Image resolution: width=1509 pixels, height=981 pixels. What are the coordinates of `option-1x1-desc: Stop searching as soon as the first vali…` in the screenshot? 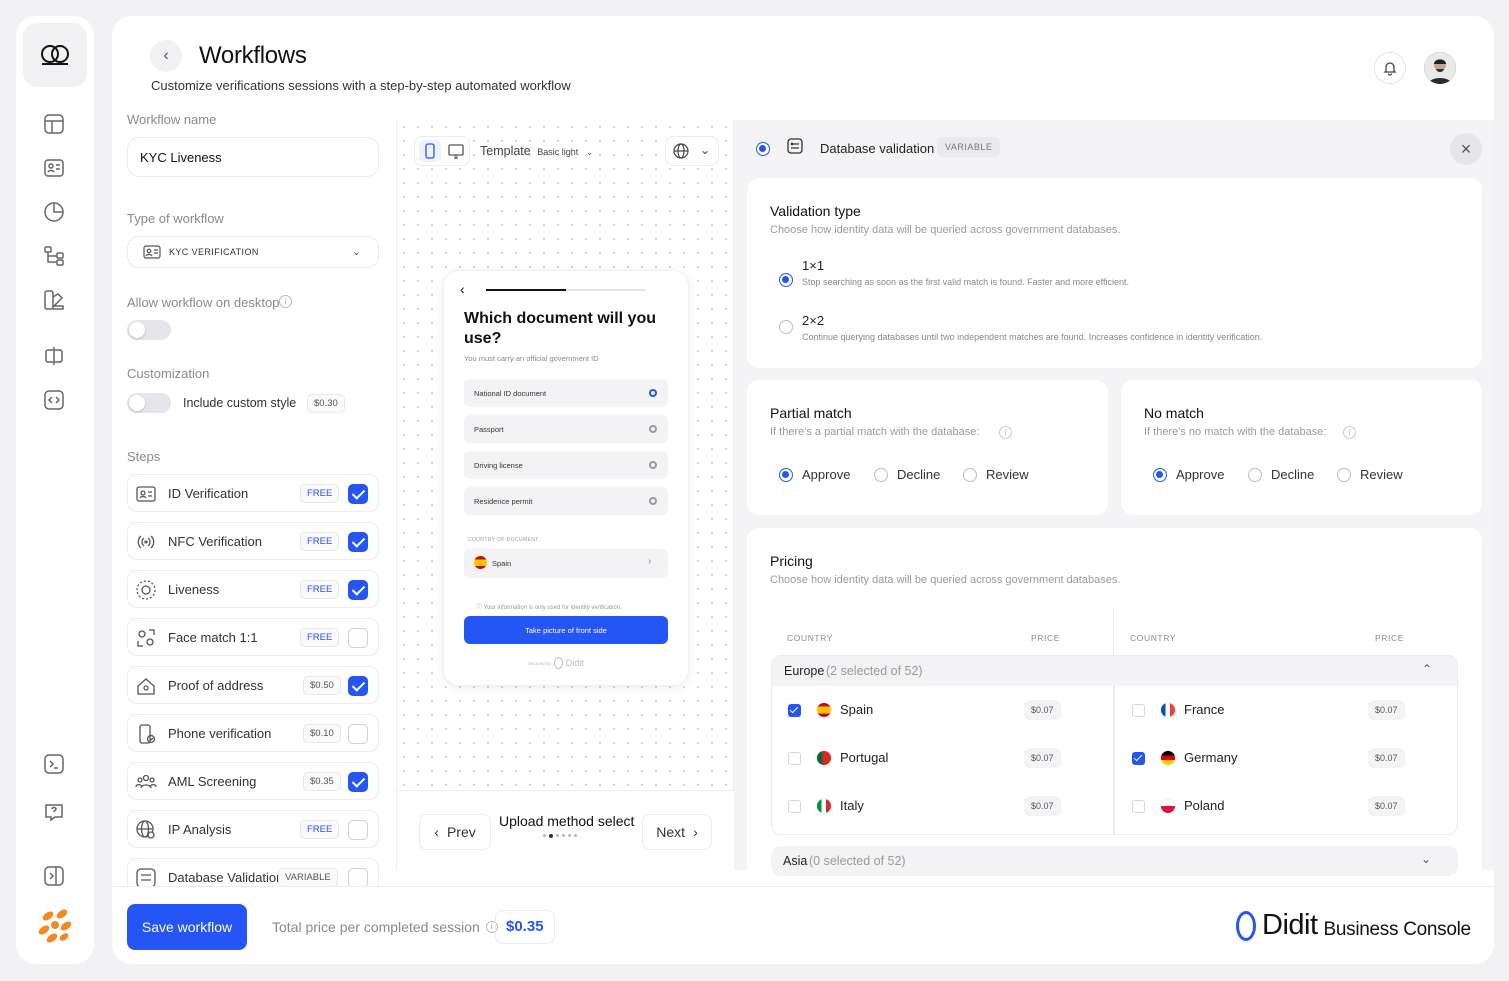 It's located at (966, 282).